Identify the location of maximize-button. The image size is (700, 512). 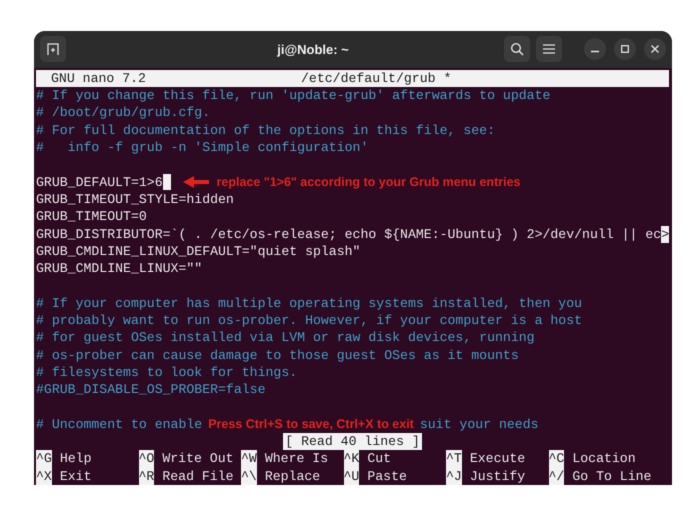
(625, 49).